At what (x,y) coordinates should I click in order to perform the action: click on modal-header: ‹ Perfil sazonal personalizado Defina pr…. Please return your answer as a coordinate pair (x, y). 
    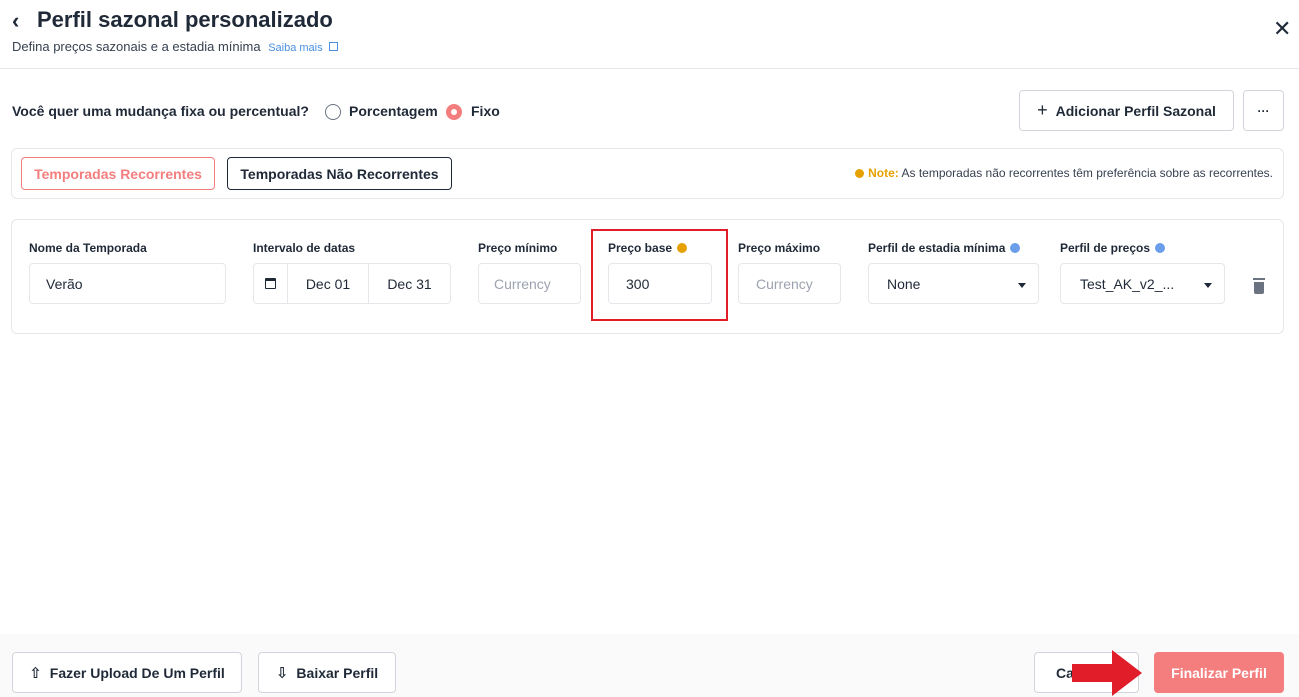
    Looking at the image, I should click on (649, 34).